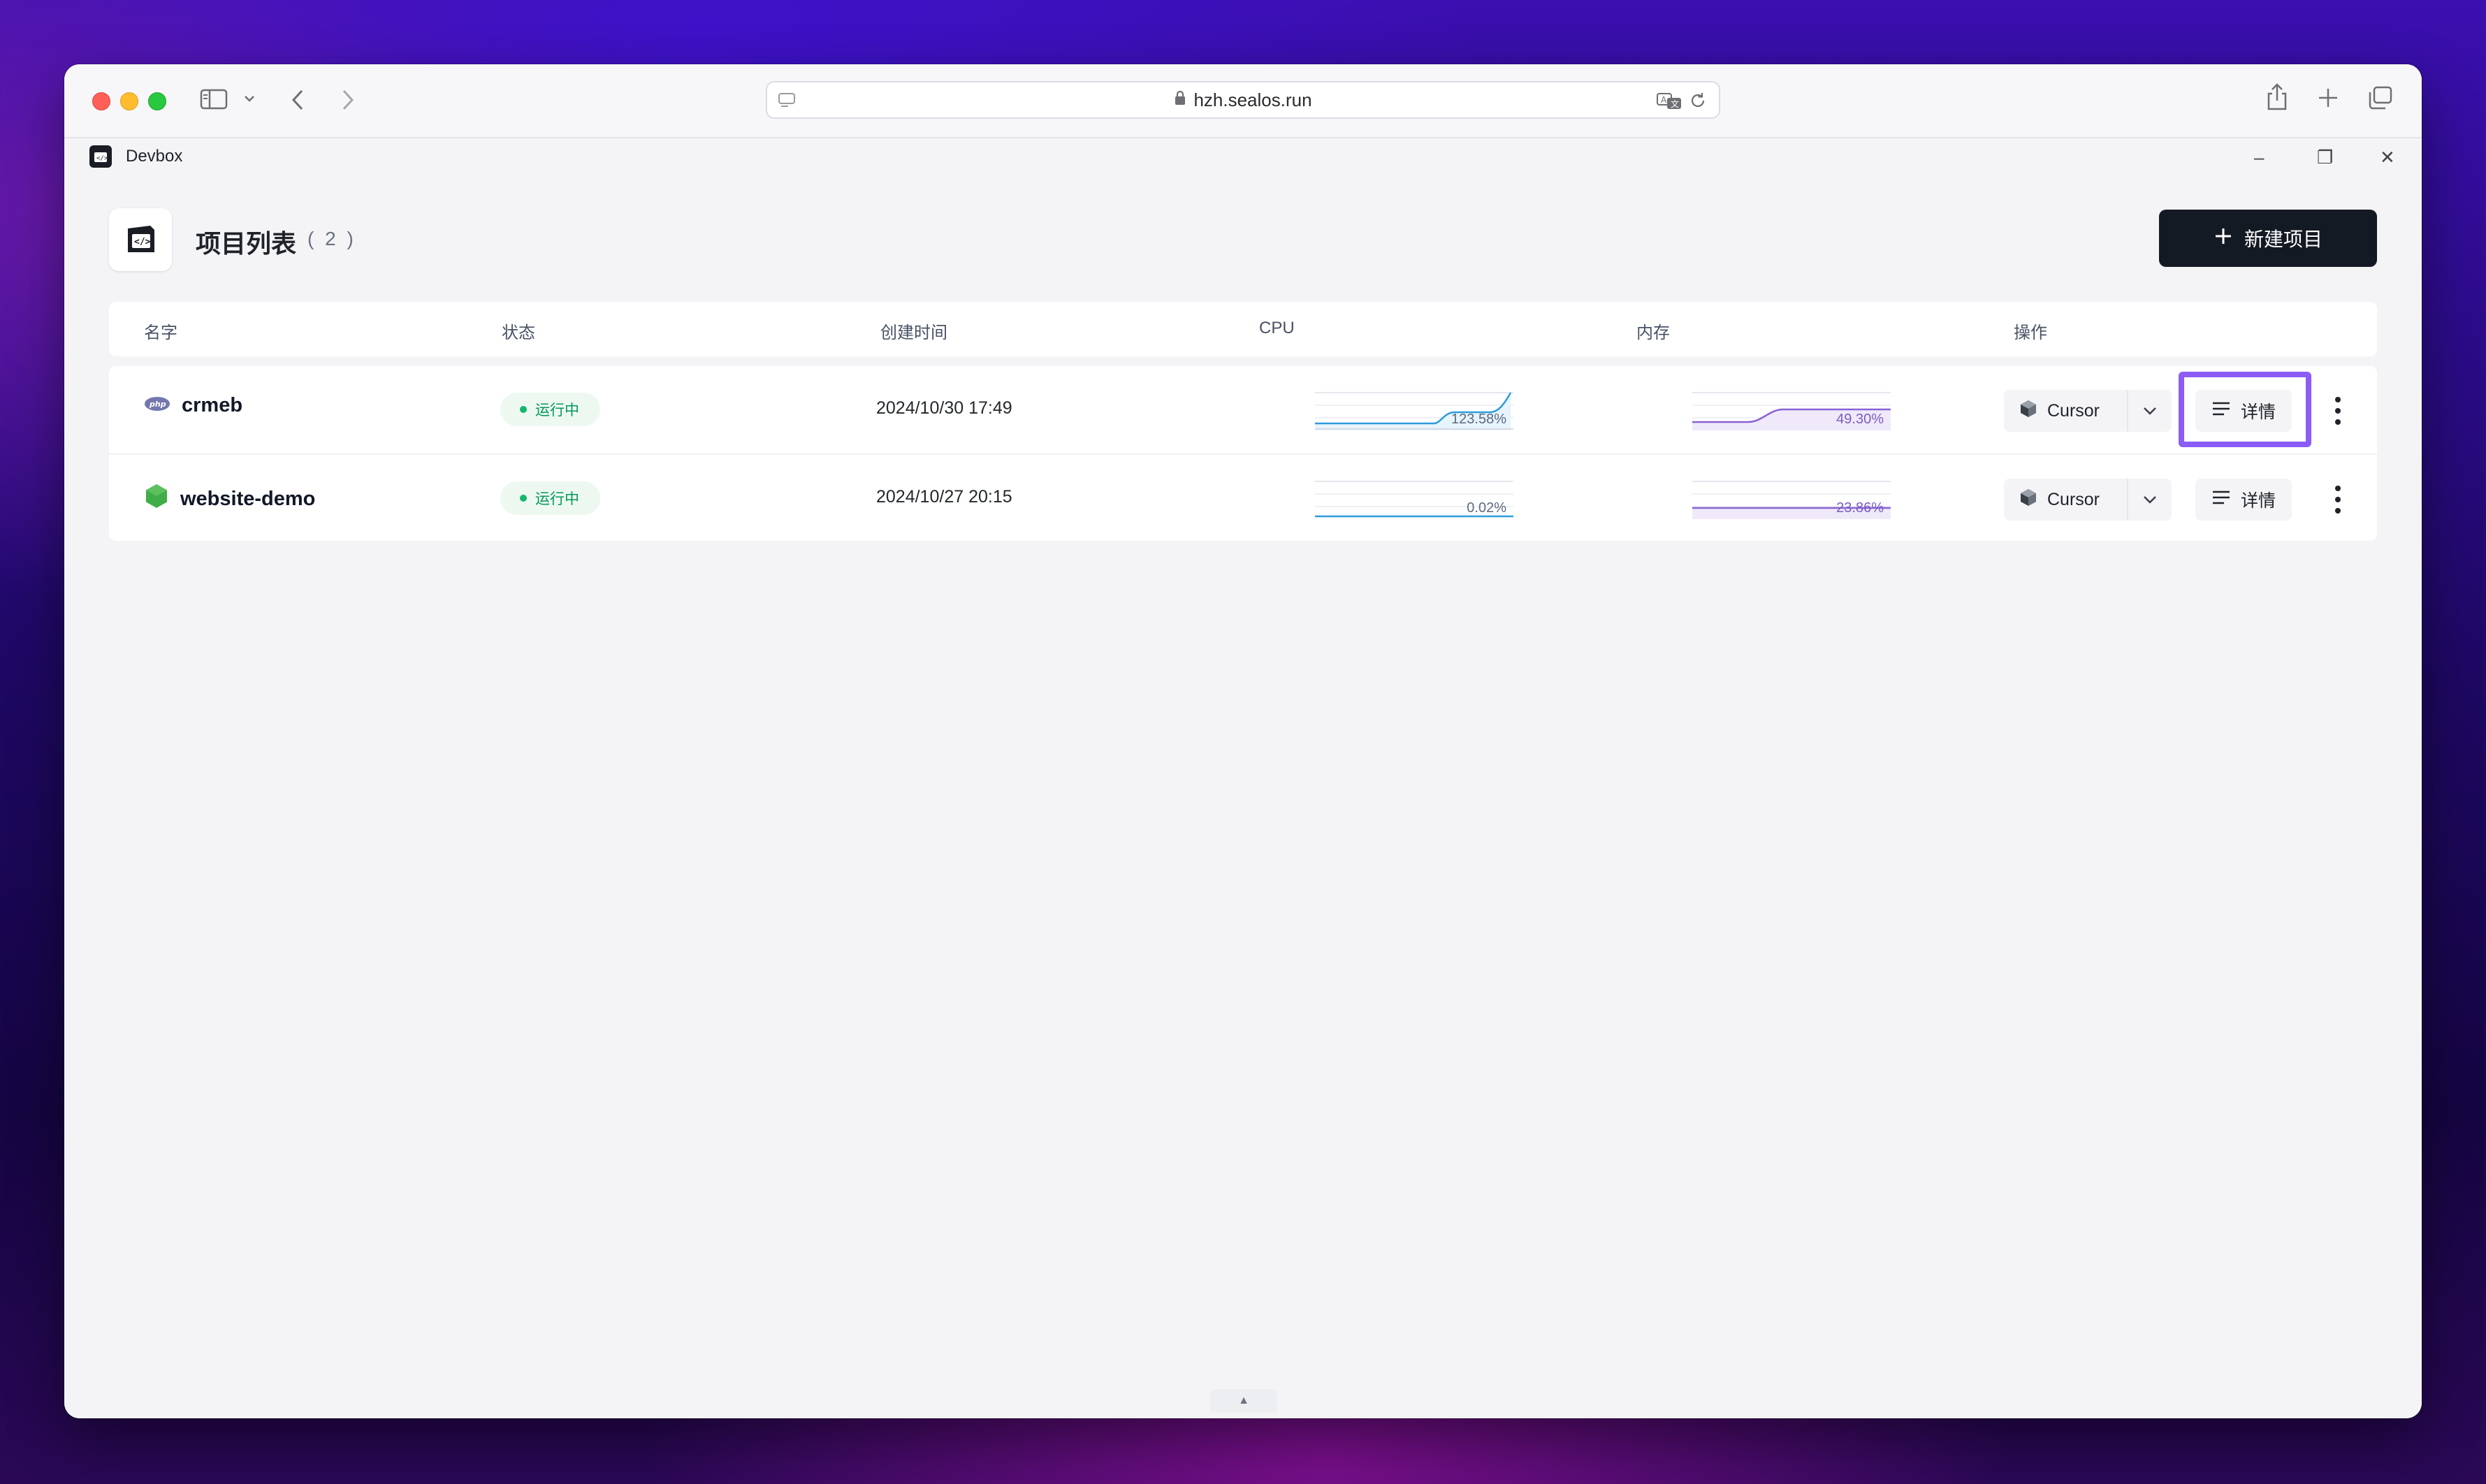  Describe the element at coordinates (2328, 98) in the screenshot. I see `new-tab-icon` at that location.